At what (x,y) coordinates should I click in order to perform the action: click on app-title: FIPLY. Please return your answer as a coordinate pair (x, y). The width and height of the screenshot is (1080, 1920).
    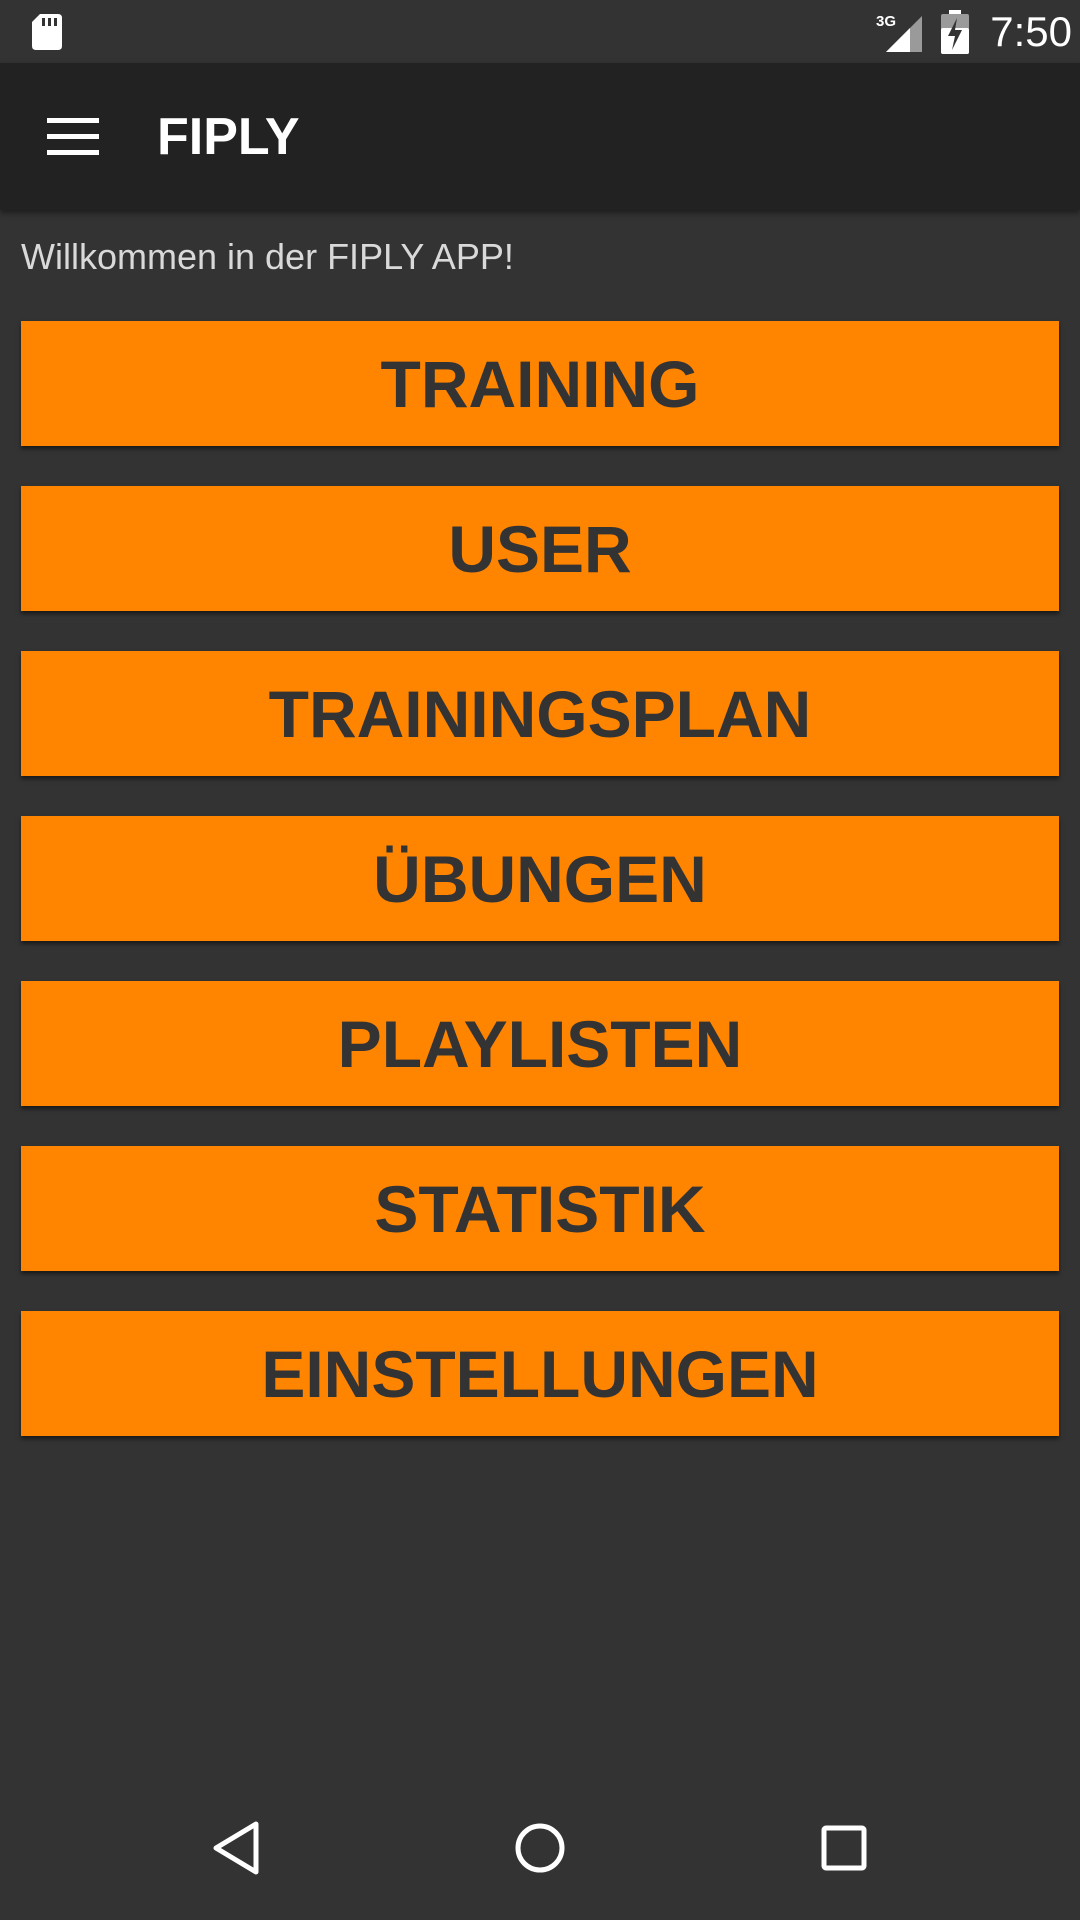
    Looking at the image, I should click on (228, 137).